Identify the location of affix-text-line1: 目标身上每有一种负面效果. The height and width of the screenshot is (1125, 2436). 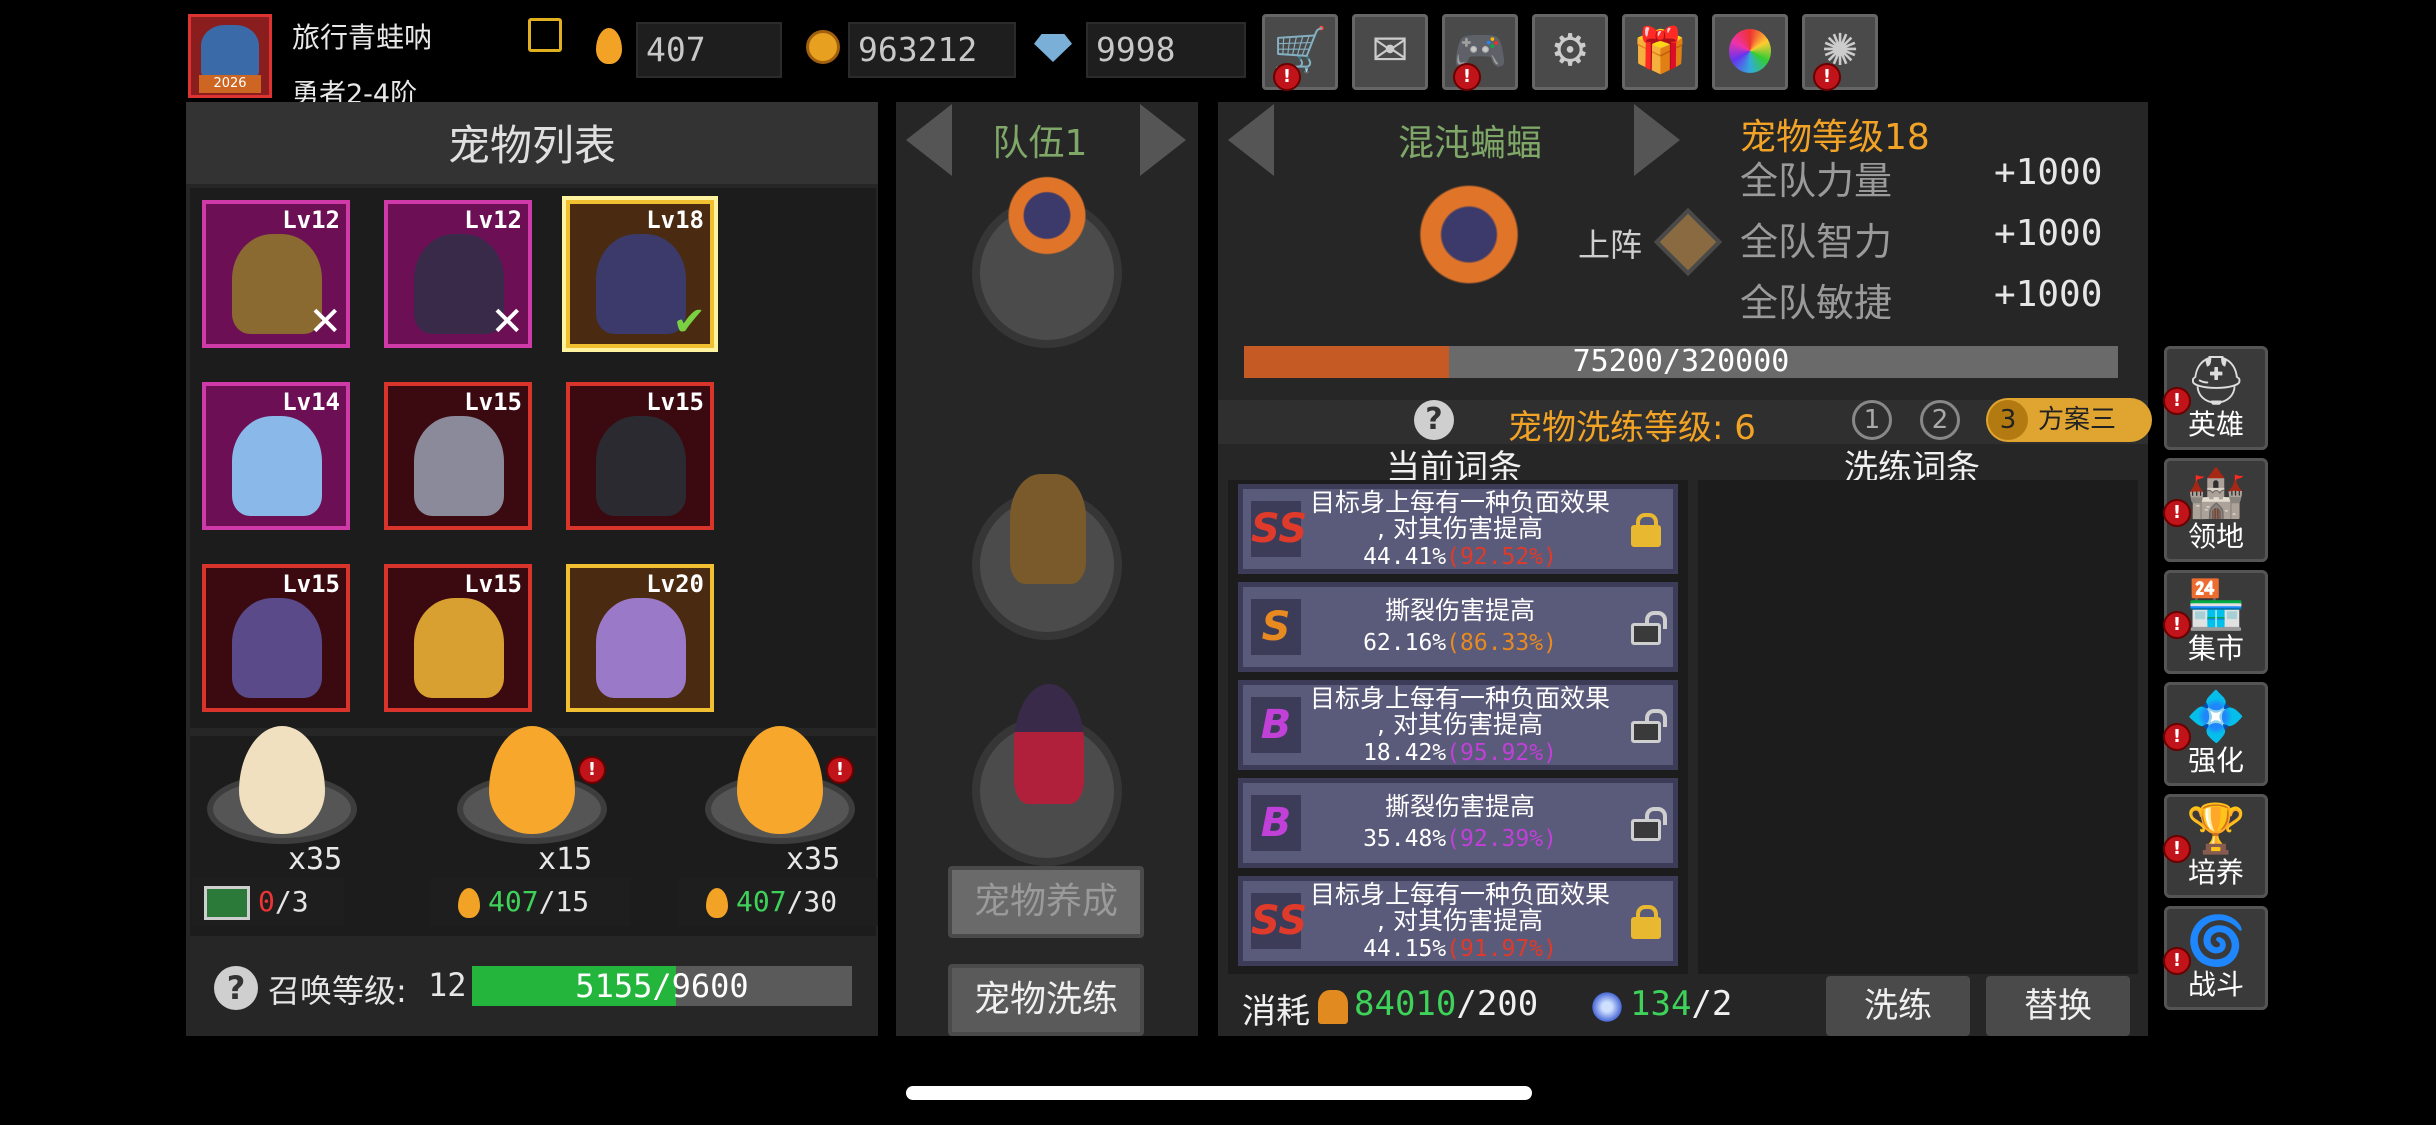
(1459, 698).